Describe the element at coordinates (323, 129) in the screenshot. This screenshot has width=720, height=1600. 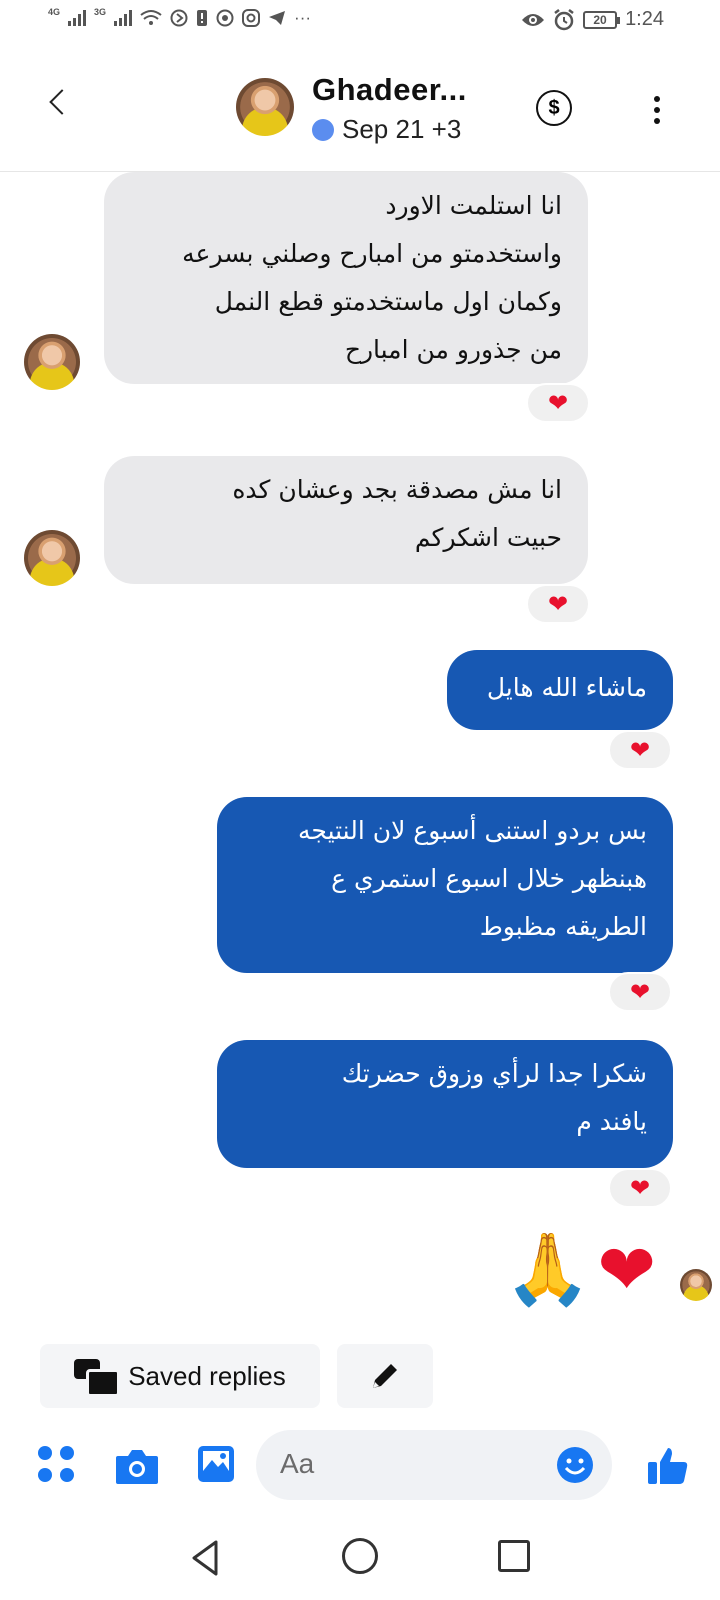
I see `status-dot` at that location.